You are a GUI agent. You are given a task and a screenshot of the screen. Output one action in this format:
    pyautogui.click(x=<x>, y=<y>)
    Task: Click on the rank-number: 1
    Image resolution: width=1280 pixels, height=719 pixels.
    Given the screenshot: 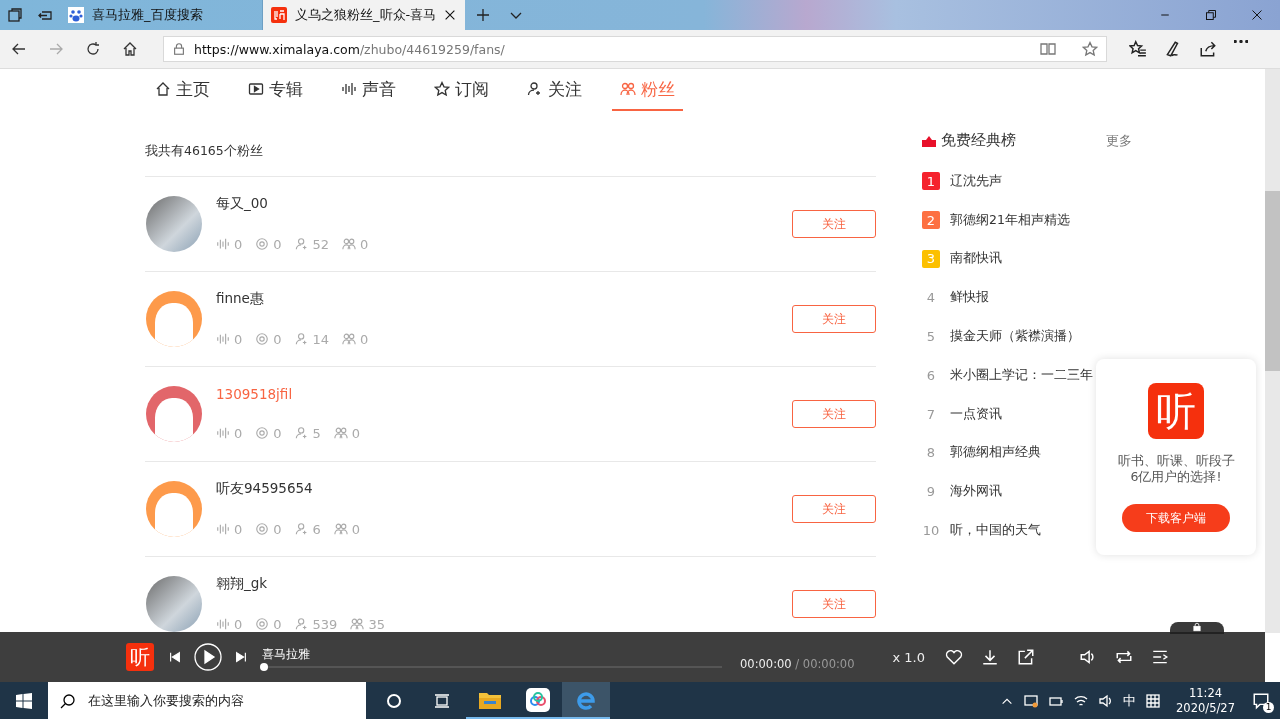 What is the action you would take?
    pyautogui.click(x=931, y=181)
    